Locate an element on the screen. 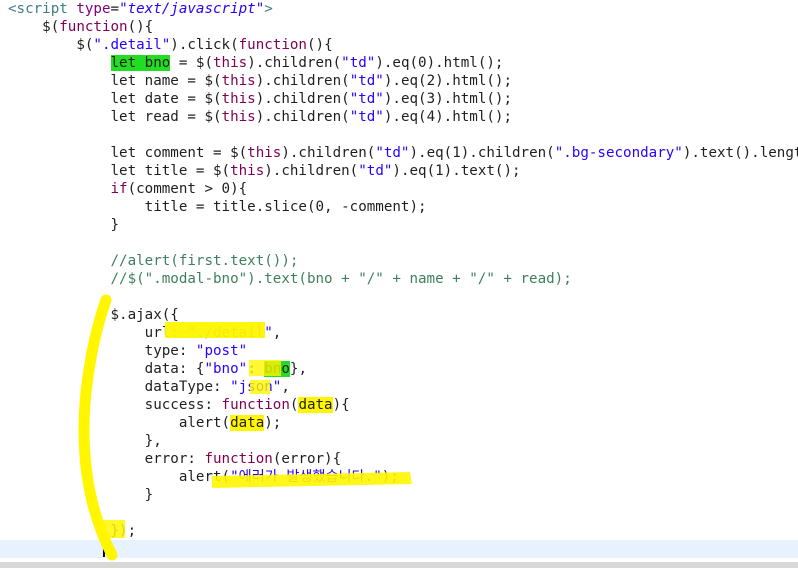 This screenshot has width=798, height=568. code-token: let date = $( is located at coordinates (115, 99).